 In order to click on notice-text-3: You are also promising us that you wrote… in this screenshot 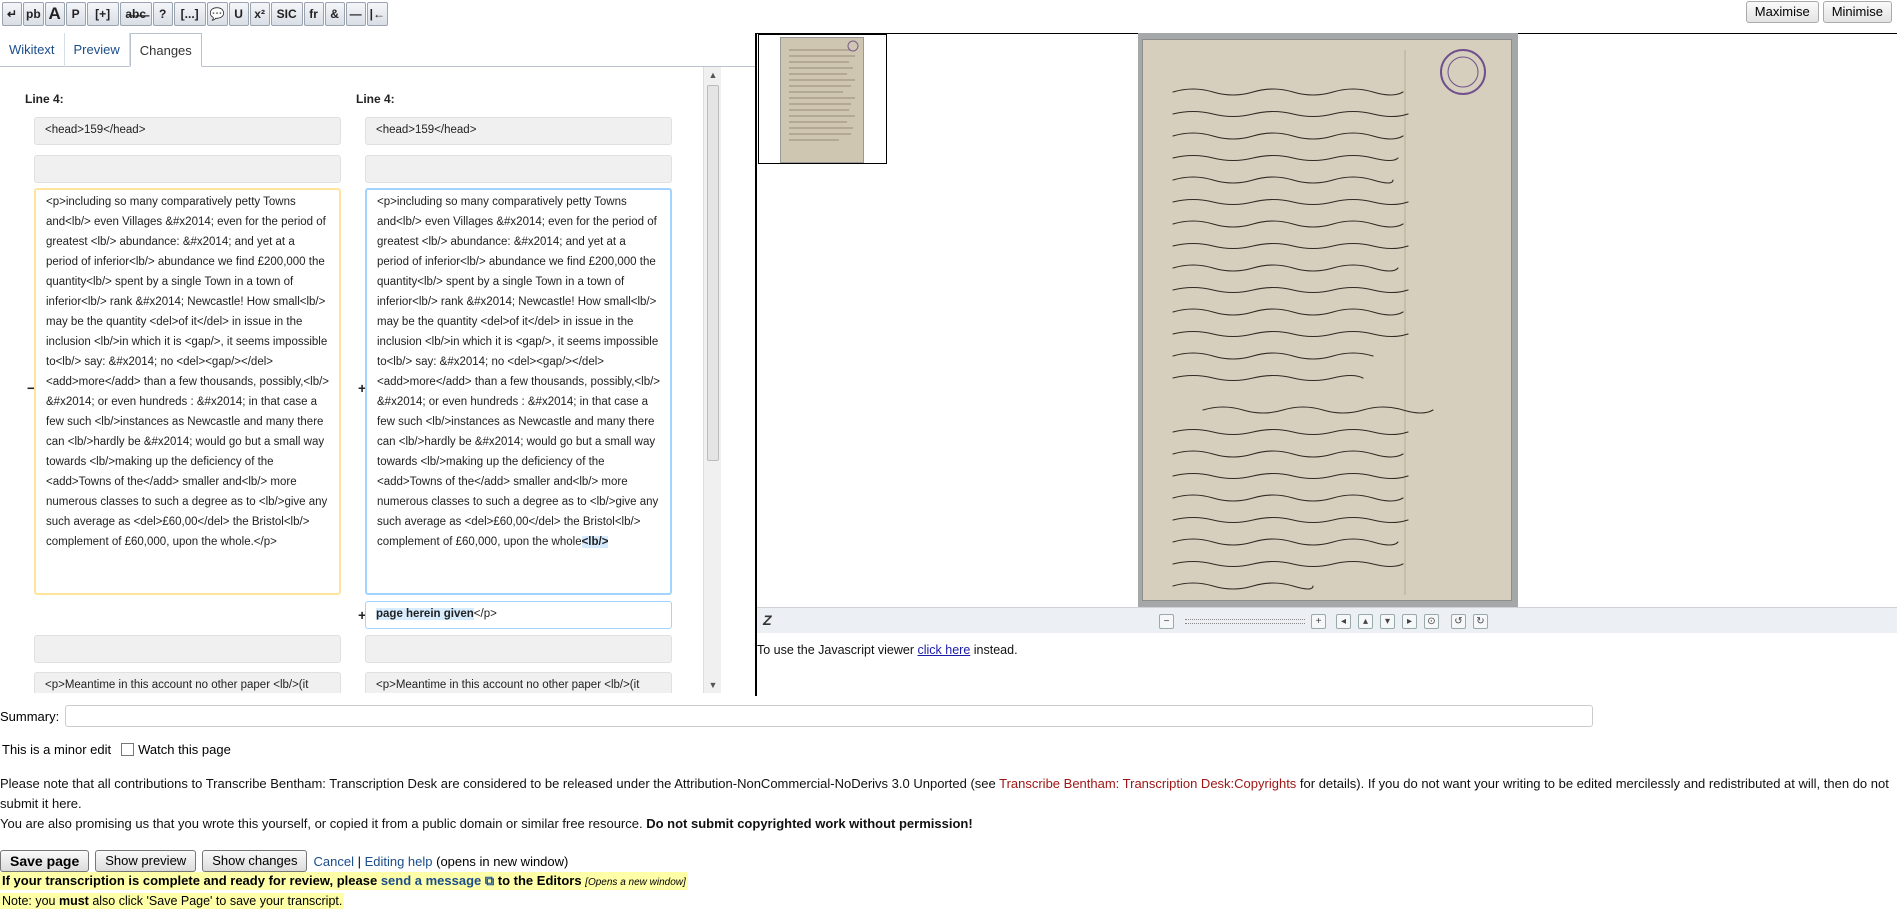, I will do `click(323, 823)`.